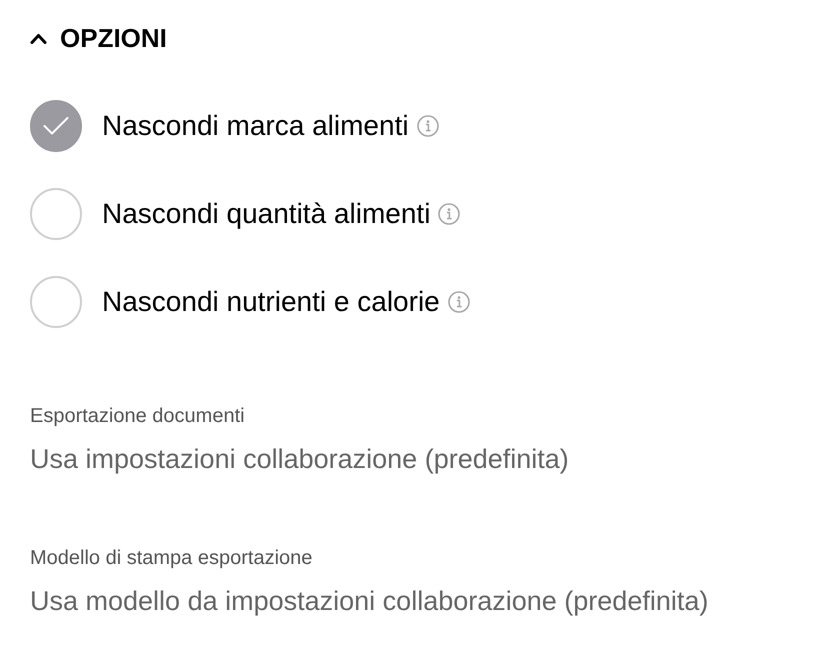 The height and width of the screenshot is (660, 834). What do you see at coordinates (369, 601) in the screenshot?
I see `setting-select: Usa modello da impostazioni collaborazione (predefinita)` at bounding box center [369, 601].